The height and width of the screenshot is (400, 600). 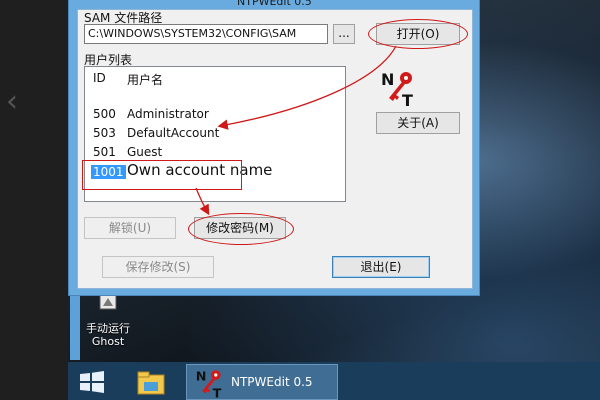 What do you see at coordinates (108, 320) in the screenshot?
I see `ghost-shortcut: 手动运行 Ghost` at bounding box center [108, 320].